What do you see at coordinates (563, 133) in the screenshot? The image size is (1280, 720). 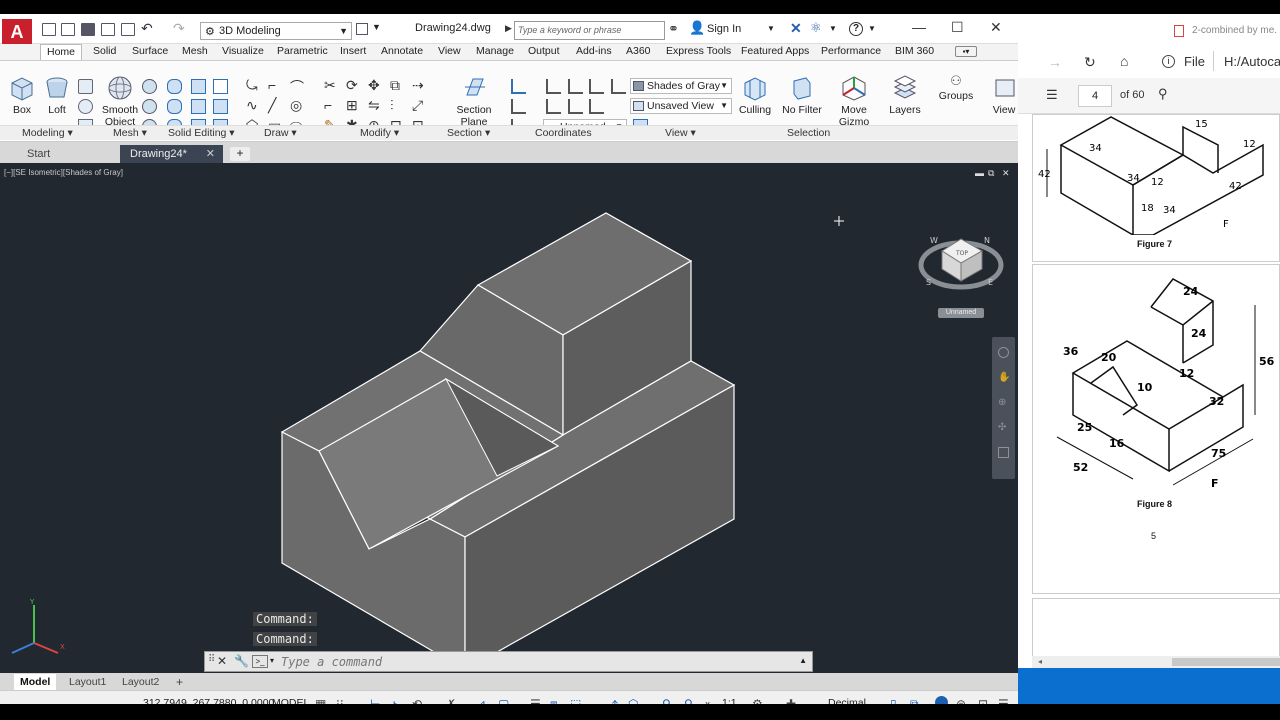 I see `panel-coordinates: Coordinates` at bounding box center [563, 133].